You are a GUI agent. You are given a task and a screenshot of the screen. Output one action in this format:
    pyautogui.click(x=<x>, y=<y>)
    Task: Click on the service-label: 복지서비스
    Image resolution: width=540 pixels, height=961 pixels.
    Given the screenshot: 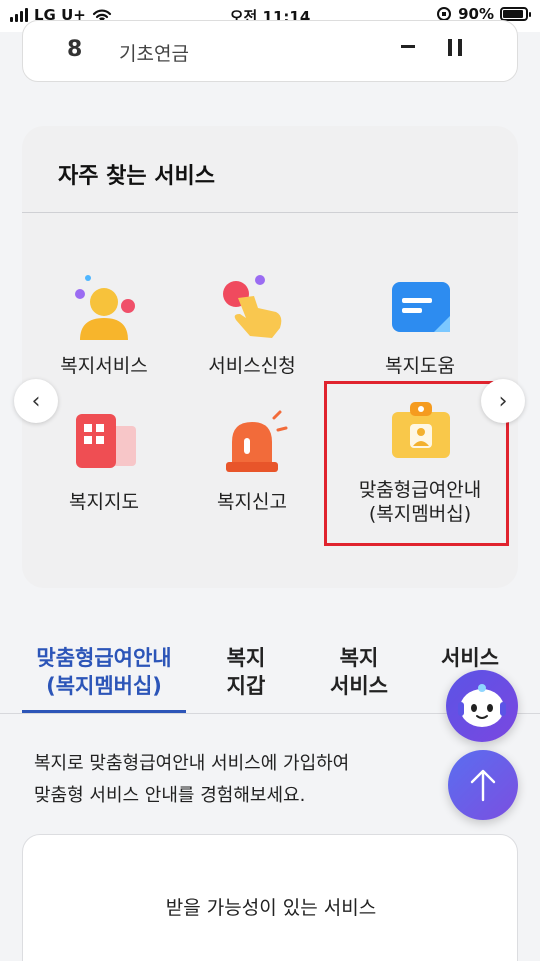 What is the action you would take?
    pyautogui.click(x=104, y=366)
    